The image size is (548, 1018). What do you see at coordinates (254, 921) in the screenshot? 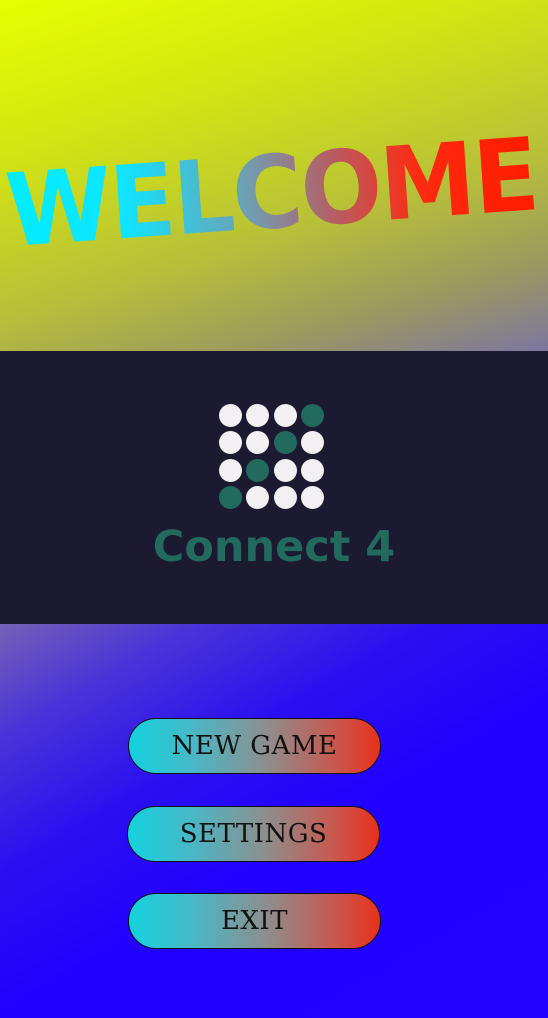
I see `exit-button: EXIT` at bounding box center [254, 921].